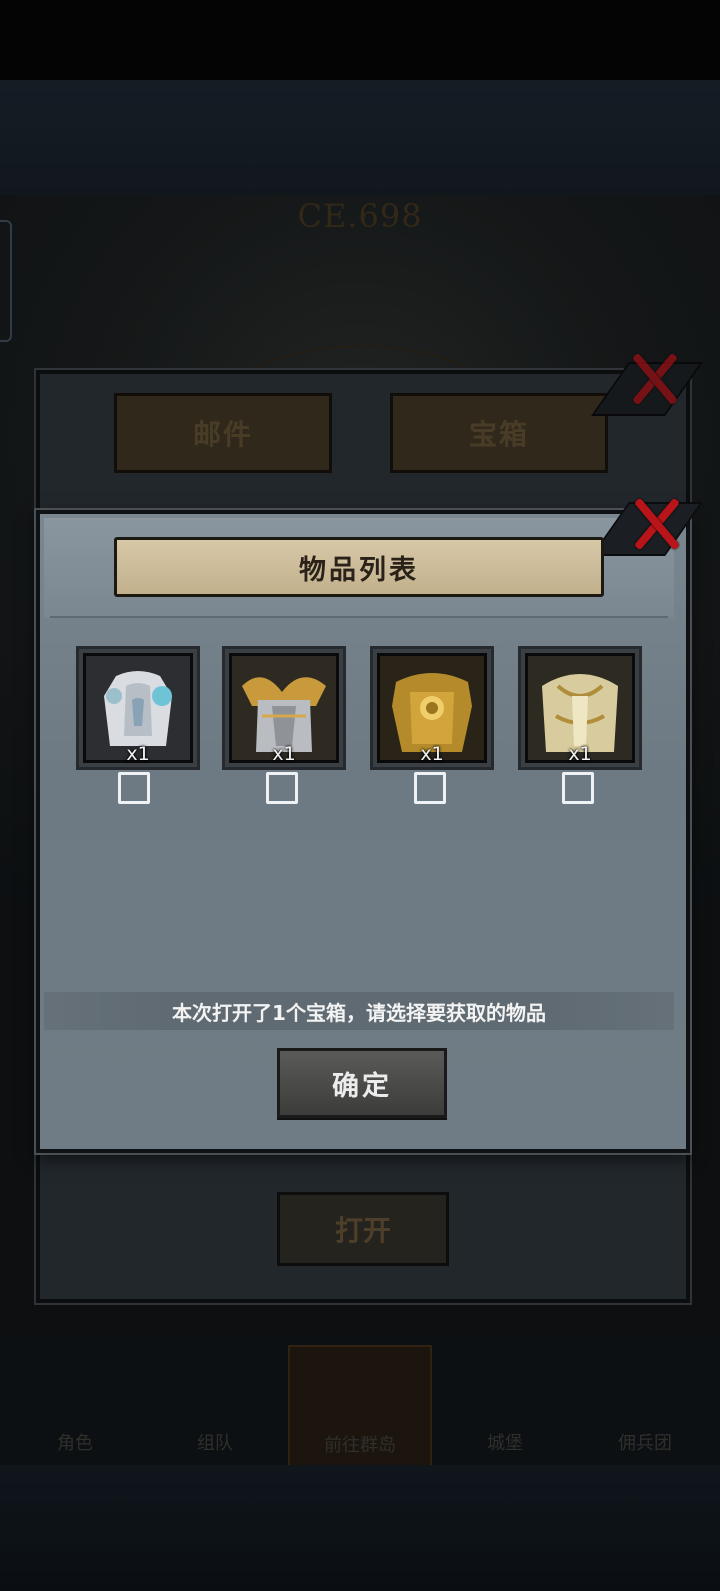  I want to click on confirm-button: 确定, so click(362, 1083).